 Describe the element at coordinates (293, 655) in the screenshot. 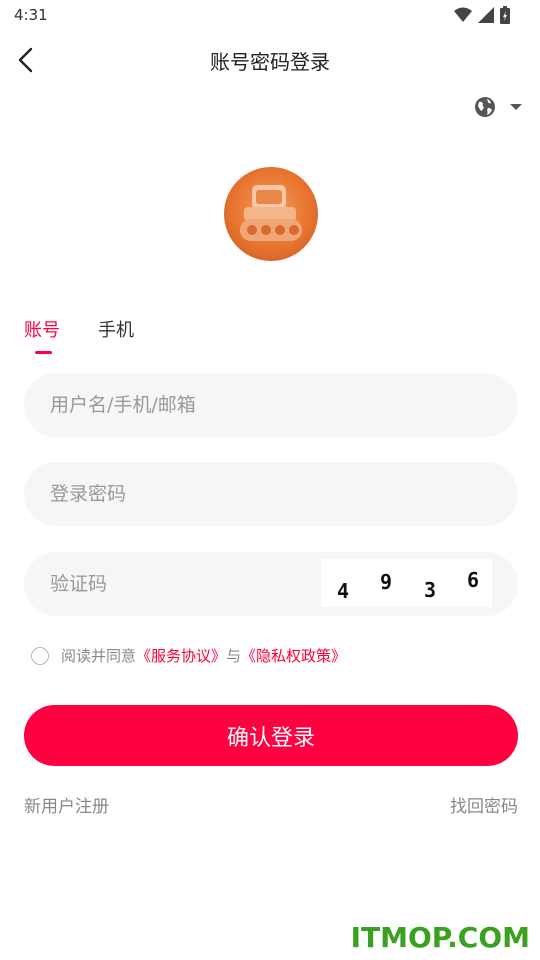

I see `privacy-policy-link: 《隐私权政策》` at that location.